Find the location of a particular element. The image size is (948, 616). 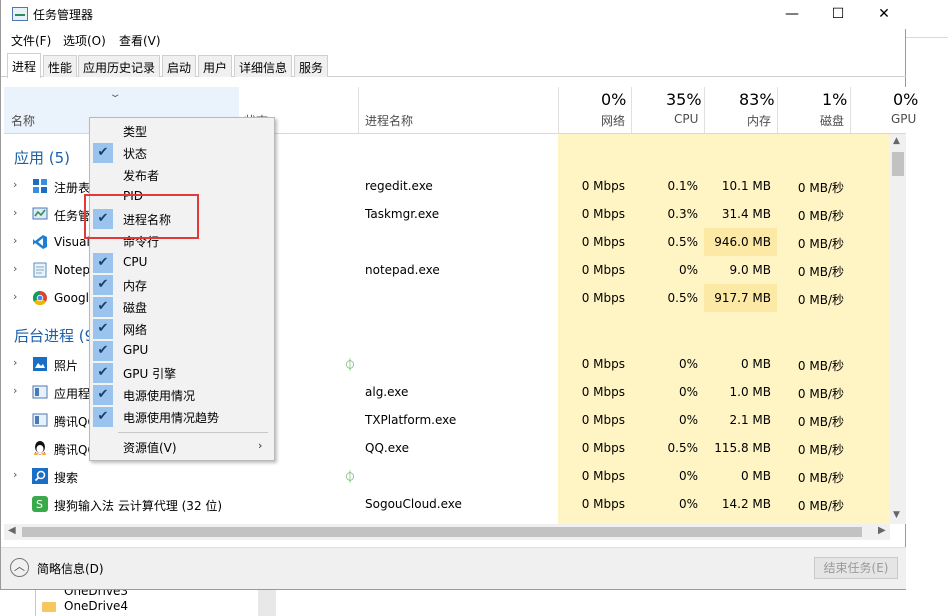

process-name: 搜索 is located at coordinates (66, 478).